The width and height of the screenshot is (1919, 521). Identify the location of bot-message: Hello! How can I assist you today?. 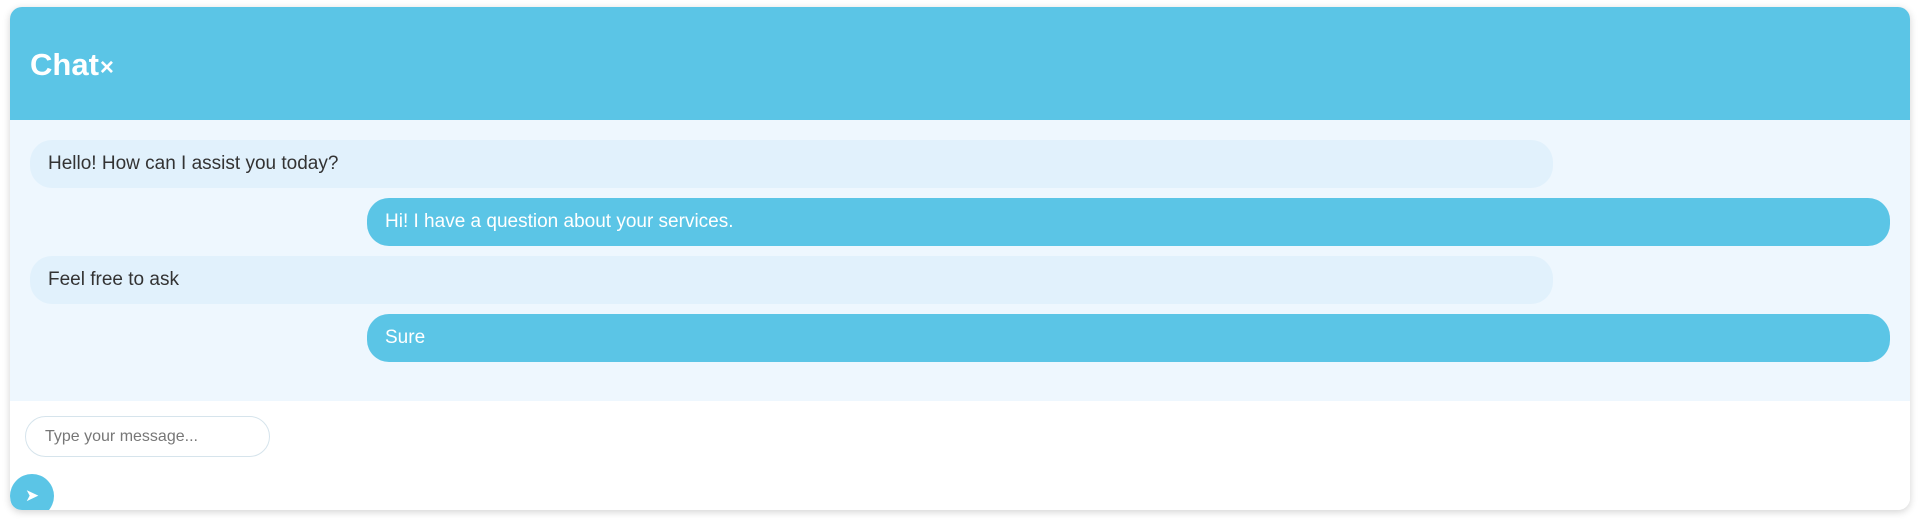
(791, 164).